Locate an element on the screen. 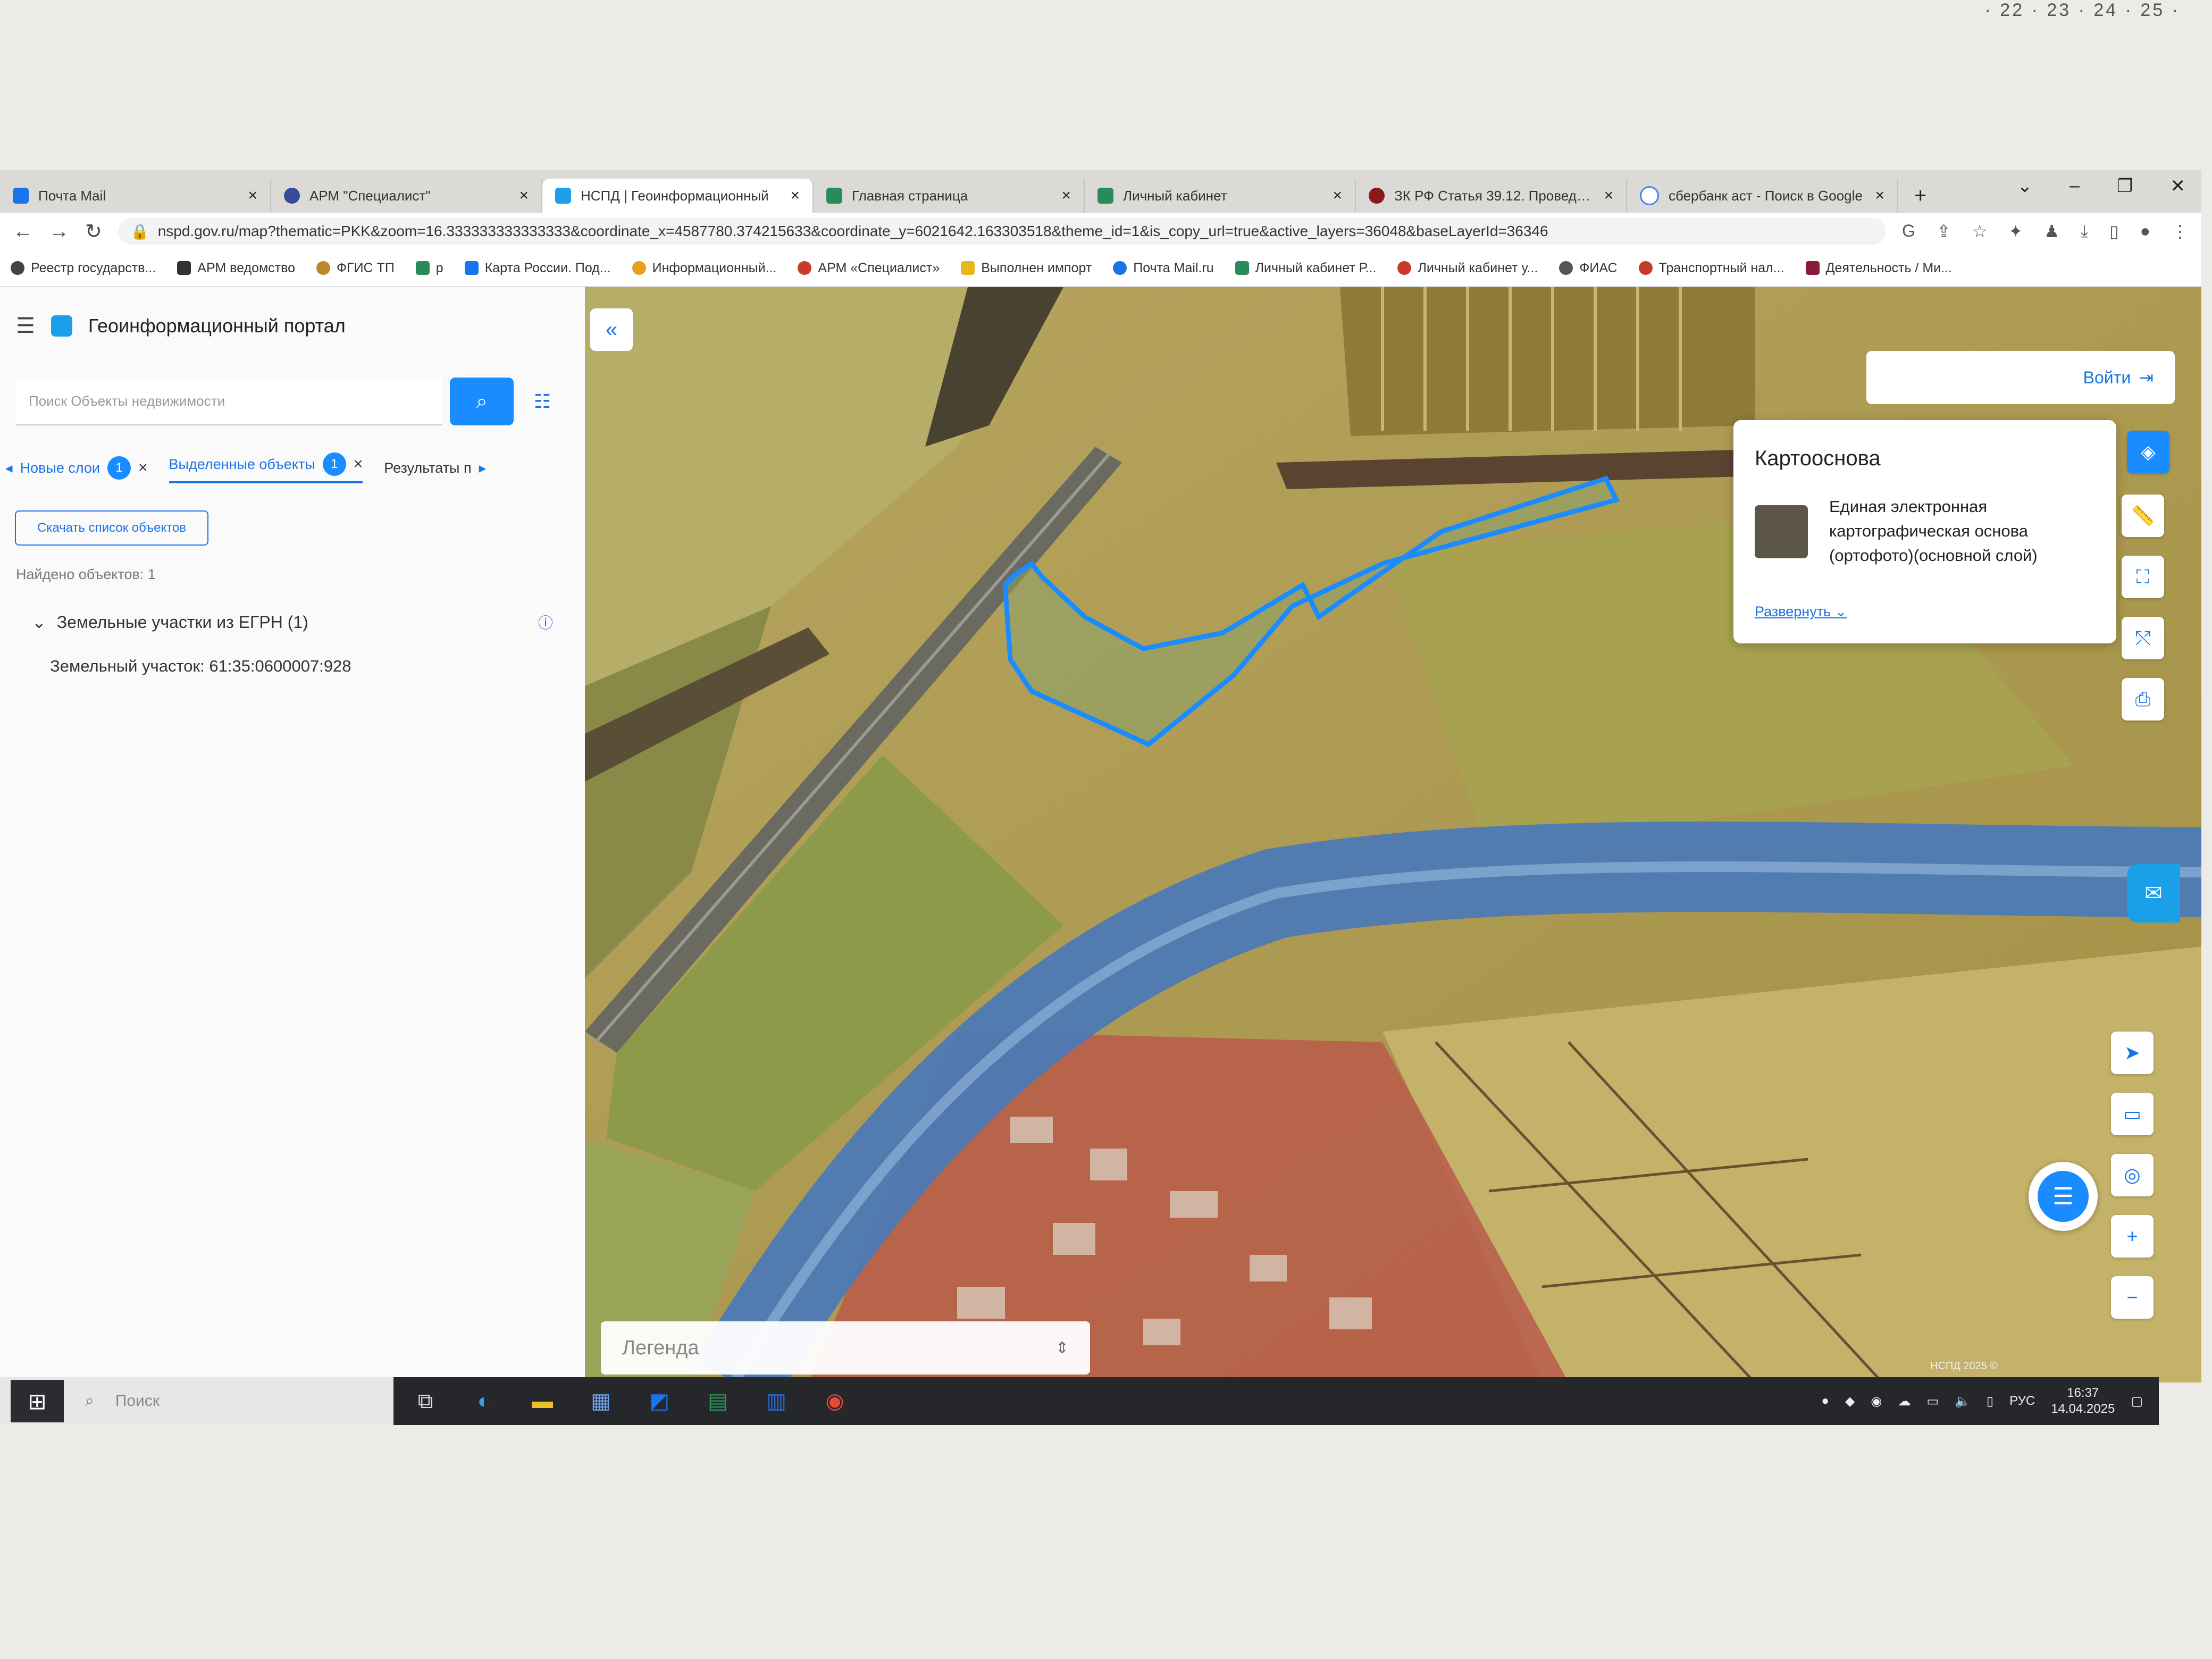 This screenshot has width=2212, height=1659. tab-main-page: Главная страница × is located at coordinates (949, 196).